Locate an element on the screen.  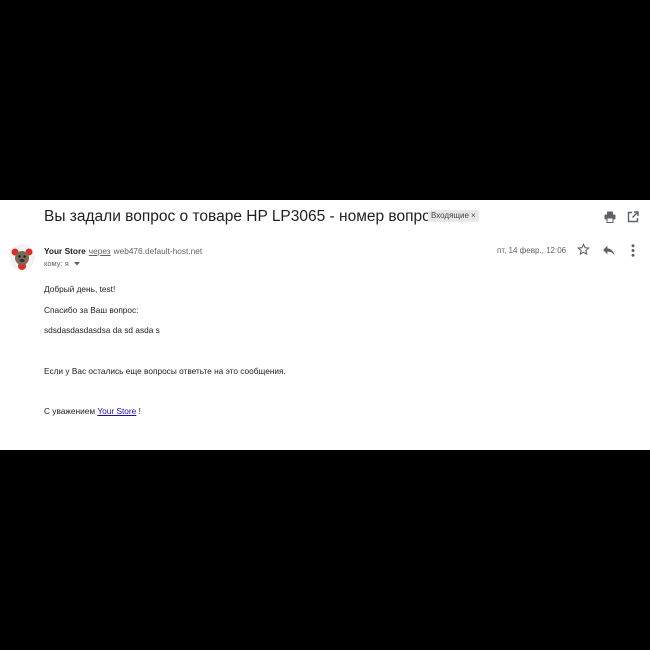
caret-down-icon is located at coordinates (76, 264).